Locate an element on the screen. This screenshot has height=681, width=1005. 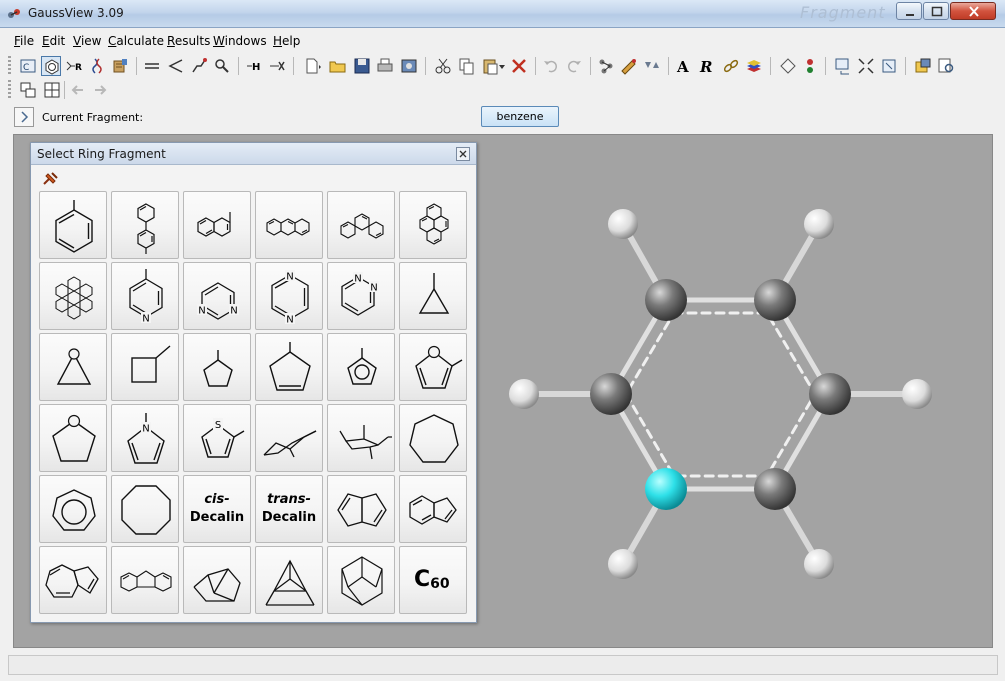
menu-file: File is located at coordinates (24, 41).